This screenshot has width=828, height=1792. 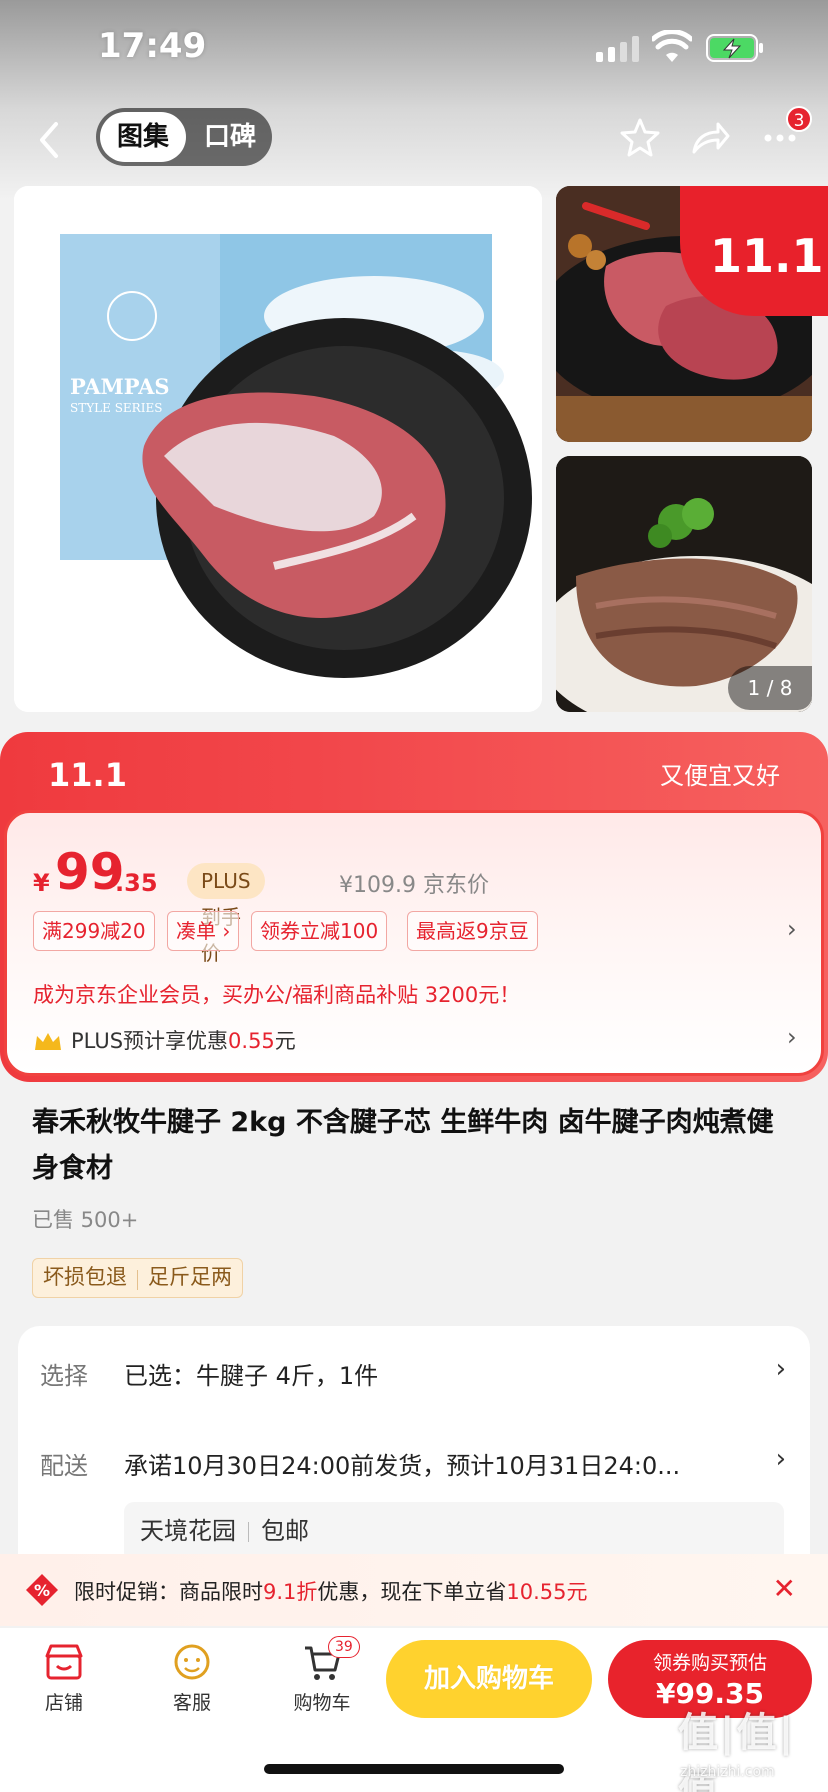 I want to click on plus-discount-line: PLUS预计享优惠0.55元, so click(x=164, y=1040).